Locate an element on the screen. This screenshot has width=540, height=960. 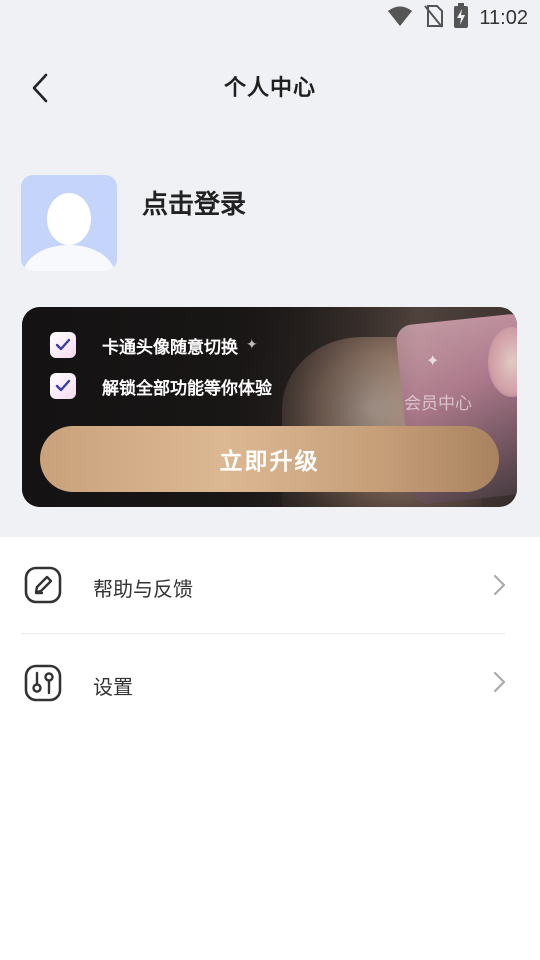
battery-charging-icon is located at coordinates (461, 18).